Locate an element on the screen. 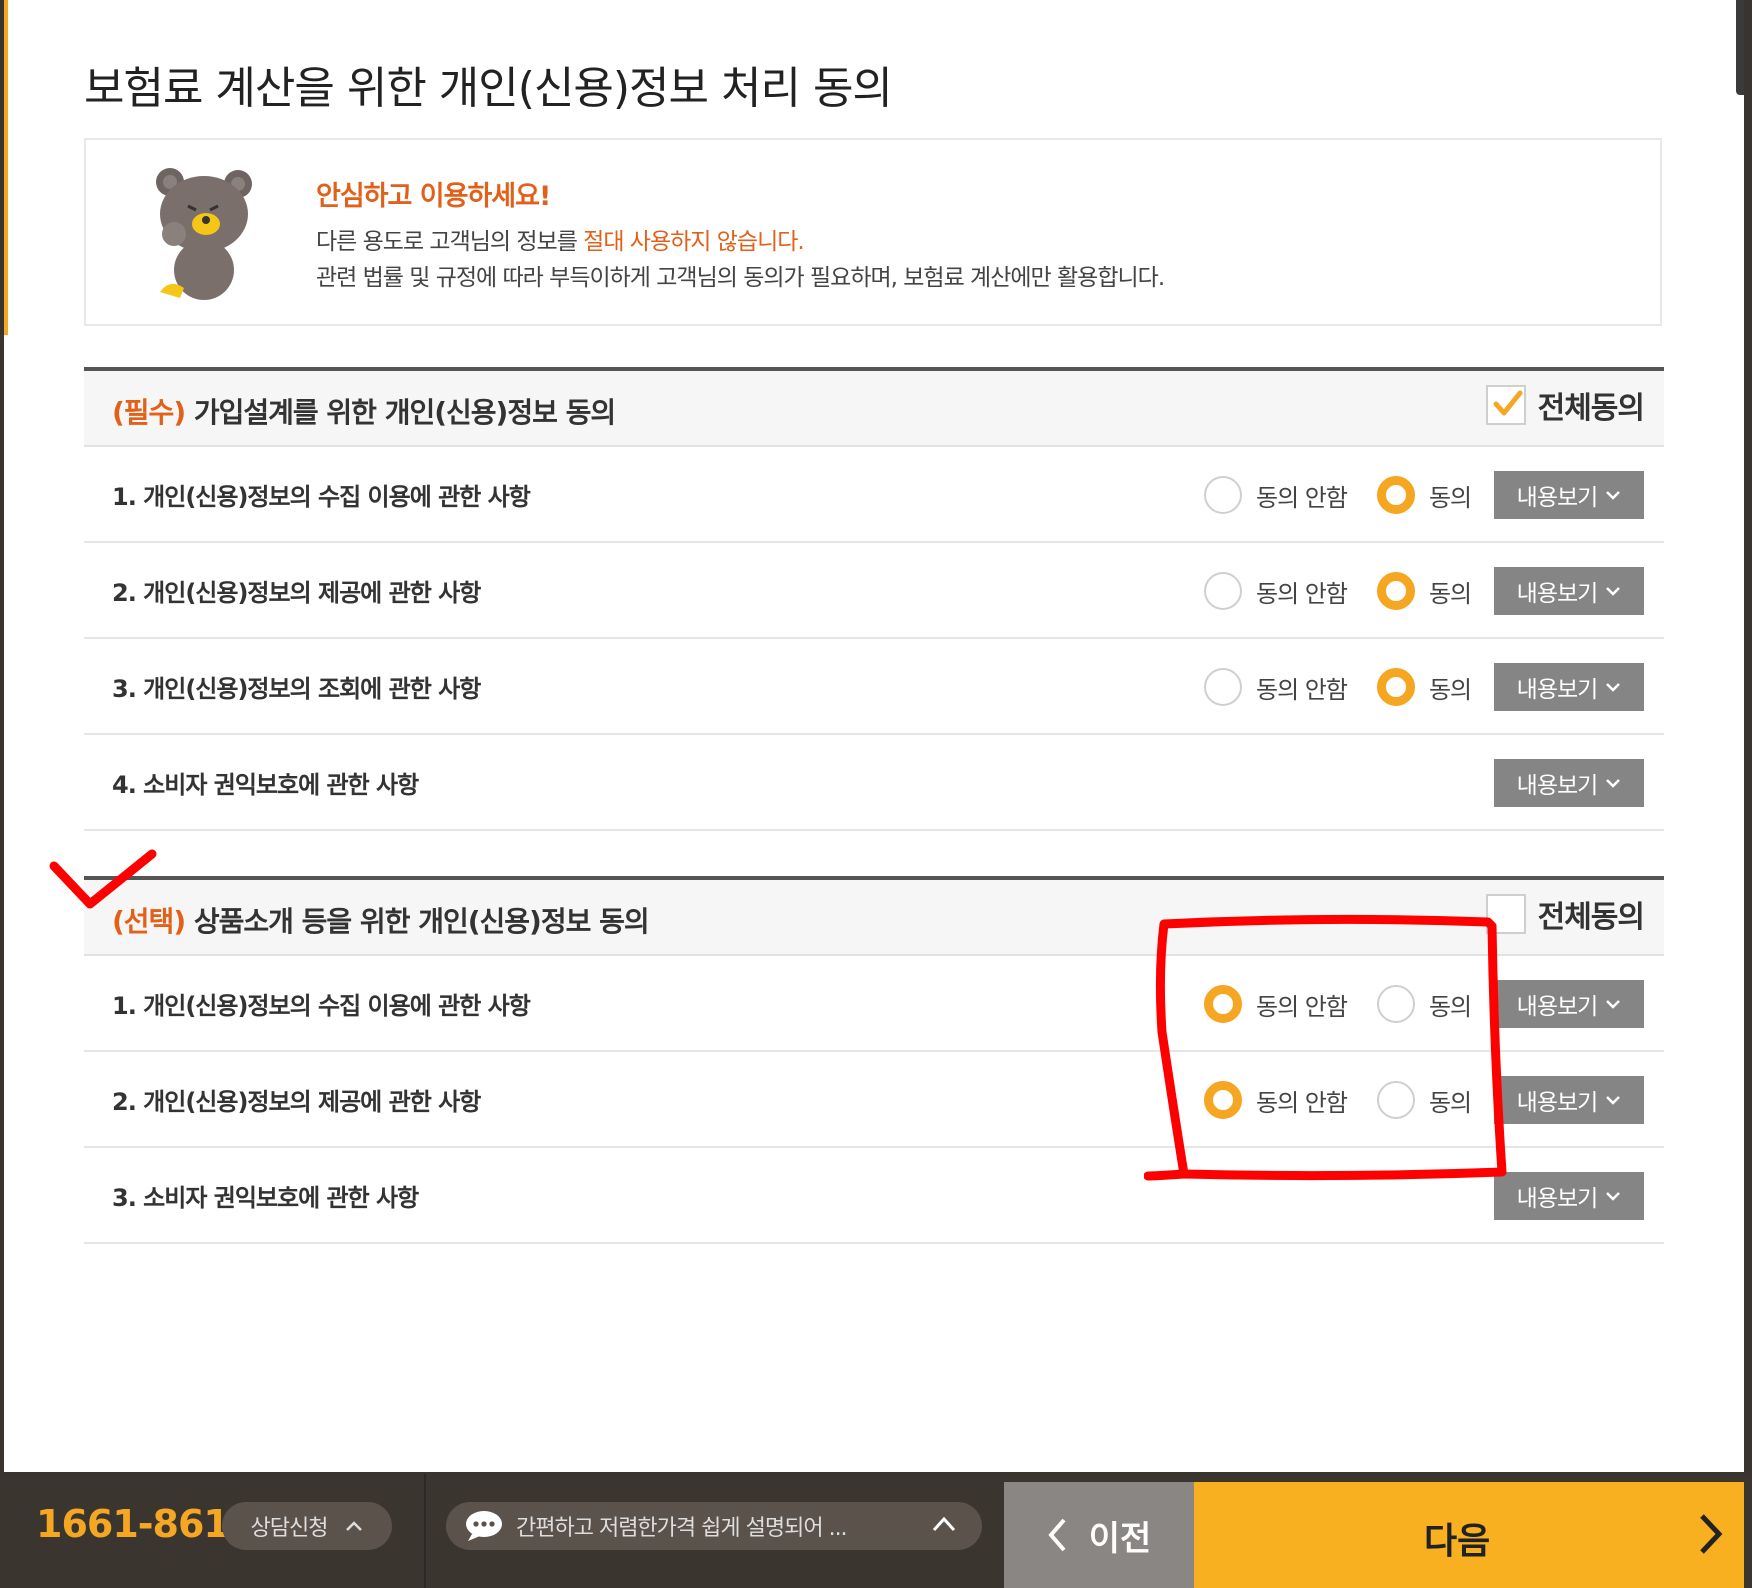  annotation-highlight-box is located at coordinates (1325, 1047).